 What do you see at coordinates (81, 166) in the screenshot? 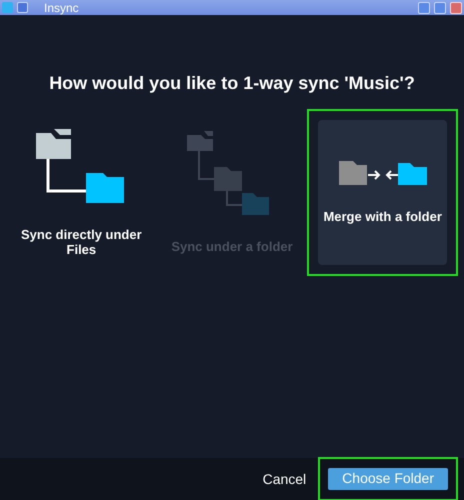
I see `folder-tree-icon` at bounding box center [81, 166].